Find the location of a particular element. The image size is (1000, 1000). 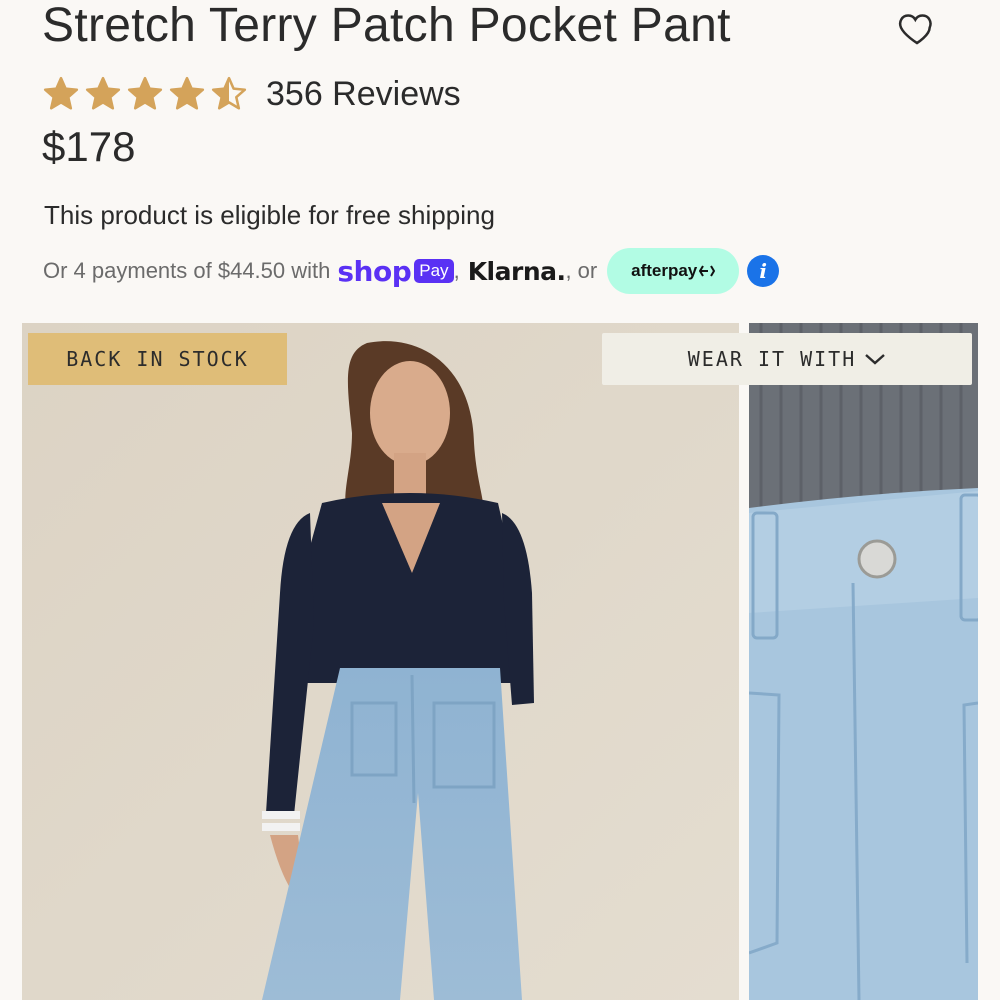

product-title: Stretch Terry Patch Pocket Pant is located at coordinates (386, 26).